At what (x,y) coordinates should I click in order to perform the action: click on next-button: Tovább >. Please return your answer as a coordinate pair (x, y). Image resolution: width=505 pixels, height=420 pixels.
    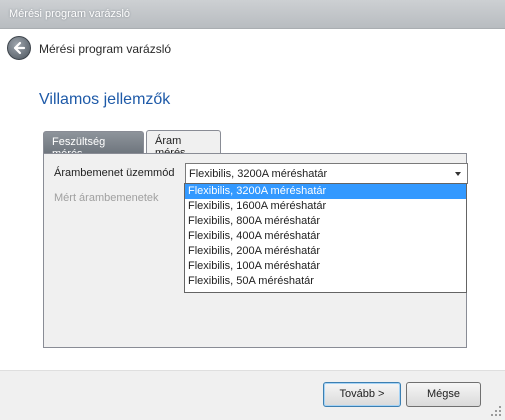
    Looking at the image, I should click on (362, 394).